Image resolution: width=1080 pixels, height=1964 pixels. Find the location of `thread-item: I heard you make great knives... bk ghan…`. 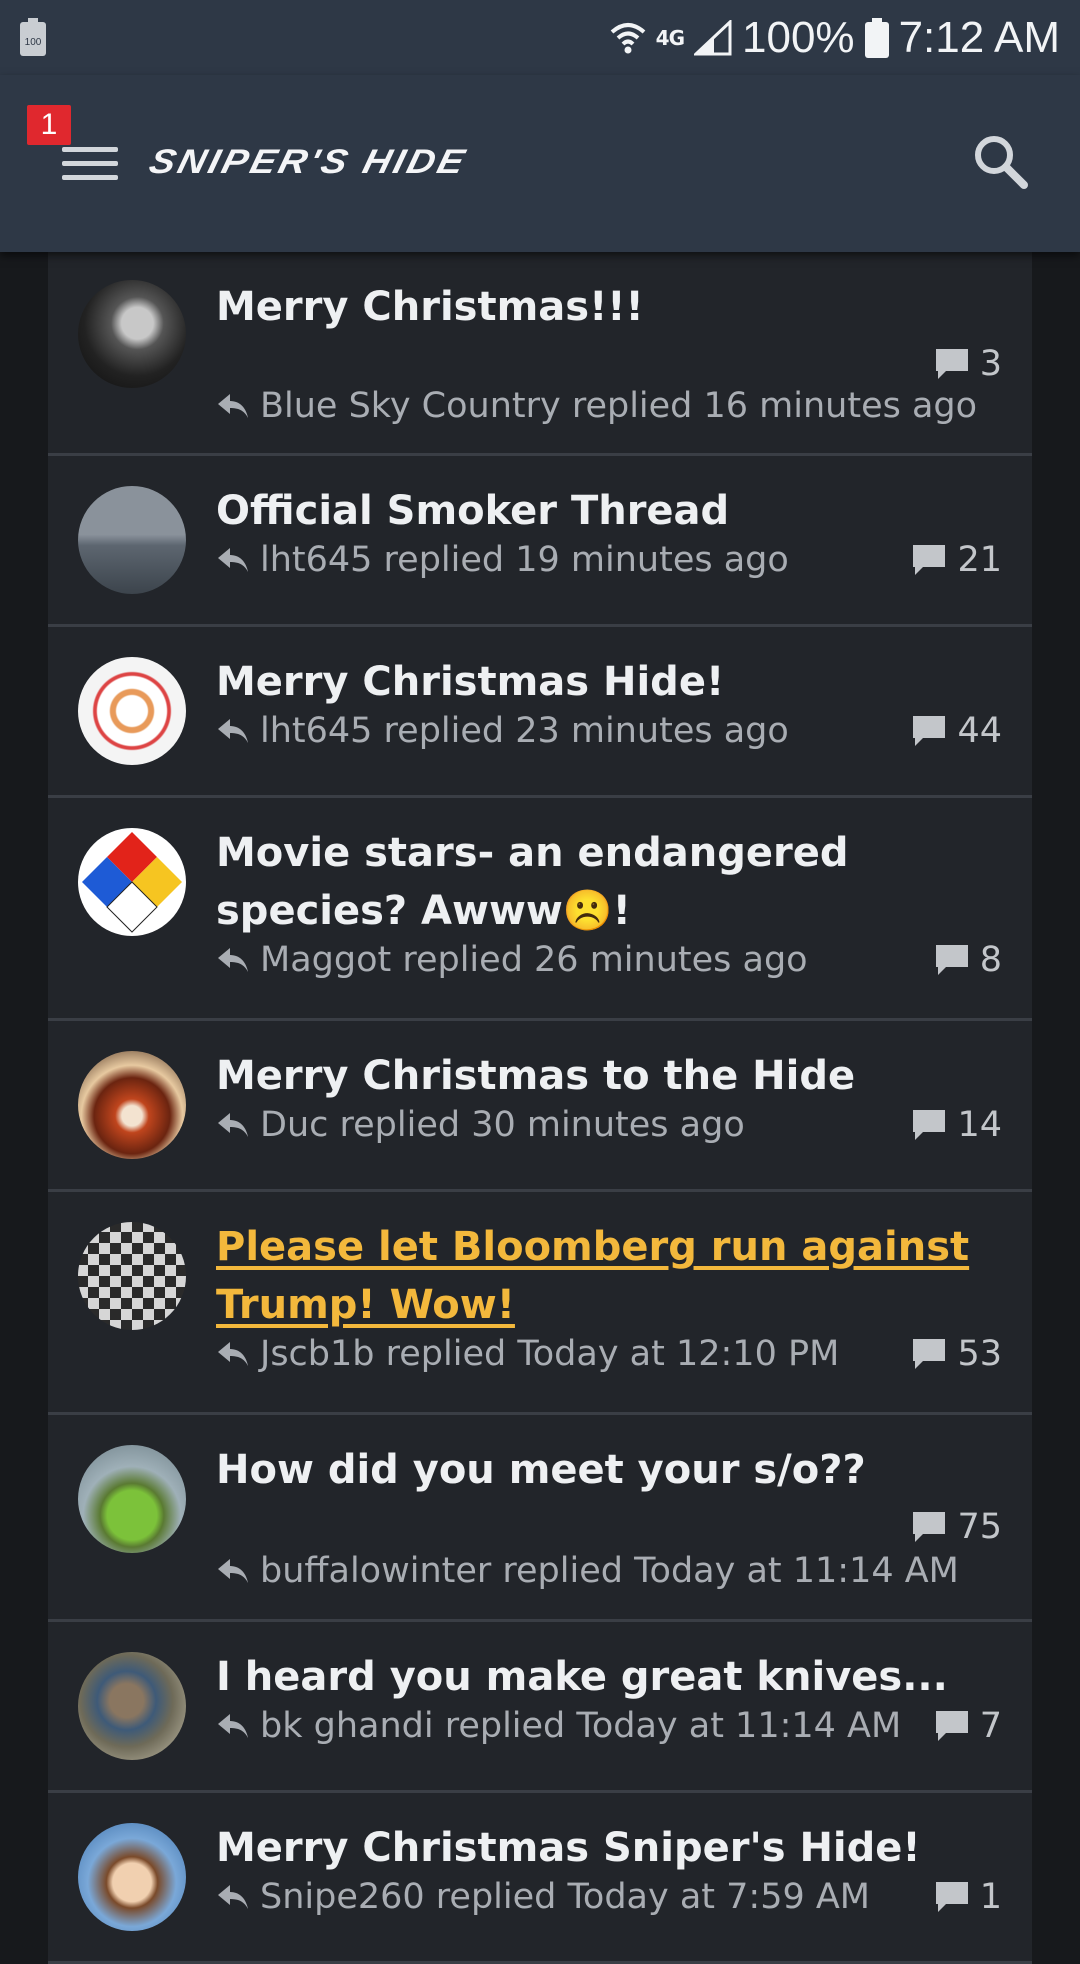

thread-item: I heard you make great knives... bk ghan… is located at coordinates (540, 1707).